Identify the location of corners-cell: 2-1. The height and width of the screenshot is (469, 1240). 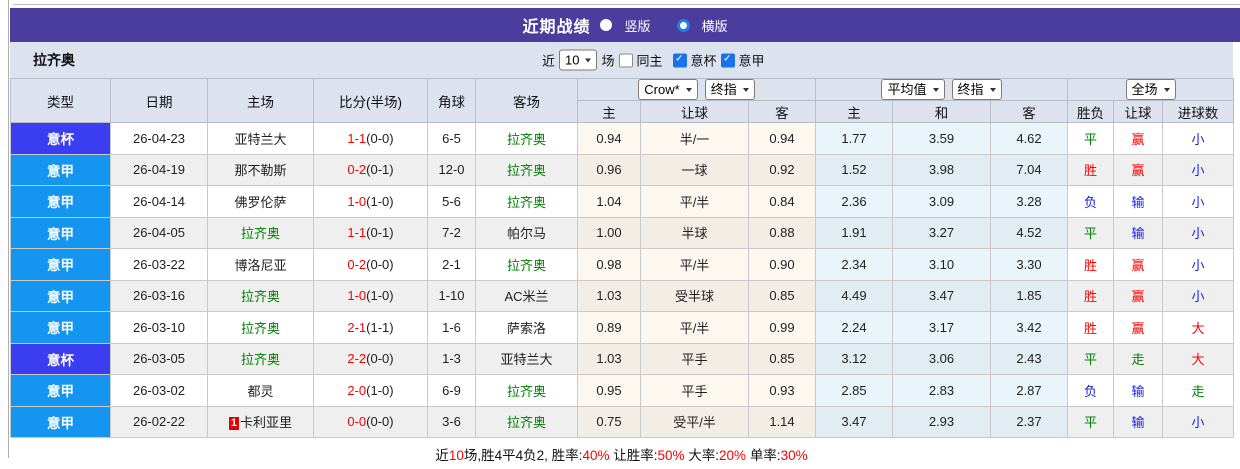
(451, 264).